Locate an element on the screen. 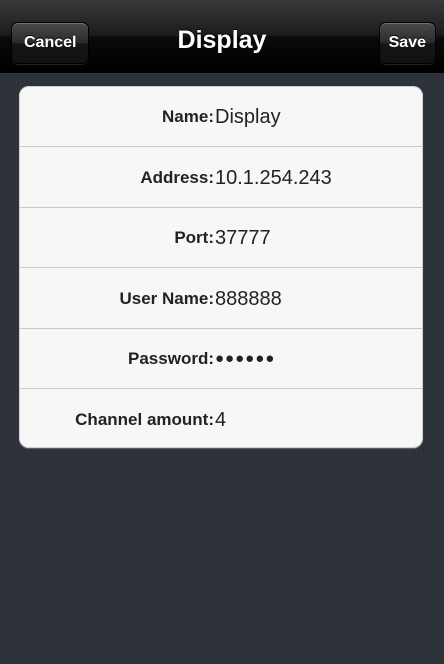 The height and width of the screenshot is (664, 444). address-field: 10.1.254.243 is located at coordinates (273, 177).